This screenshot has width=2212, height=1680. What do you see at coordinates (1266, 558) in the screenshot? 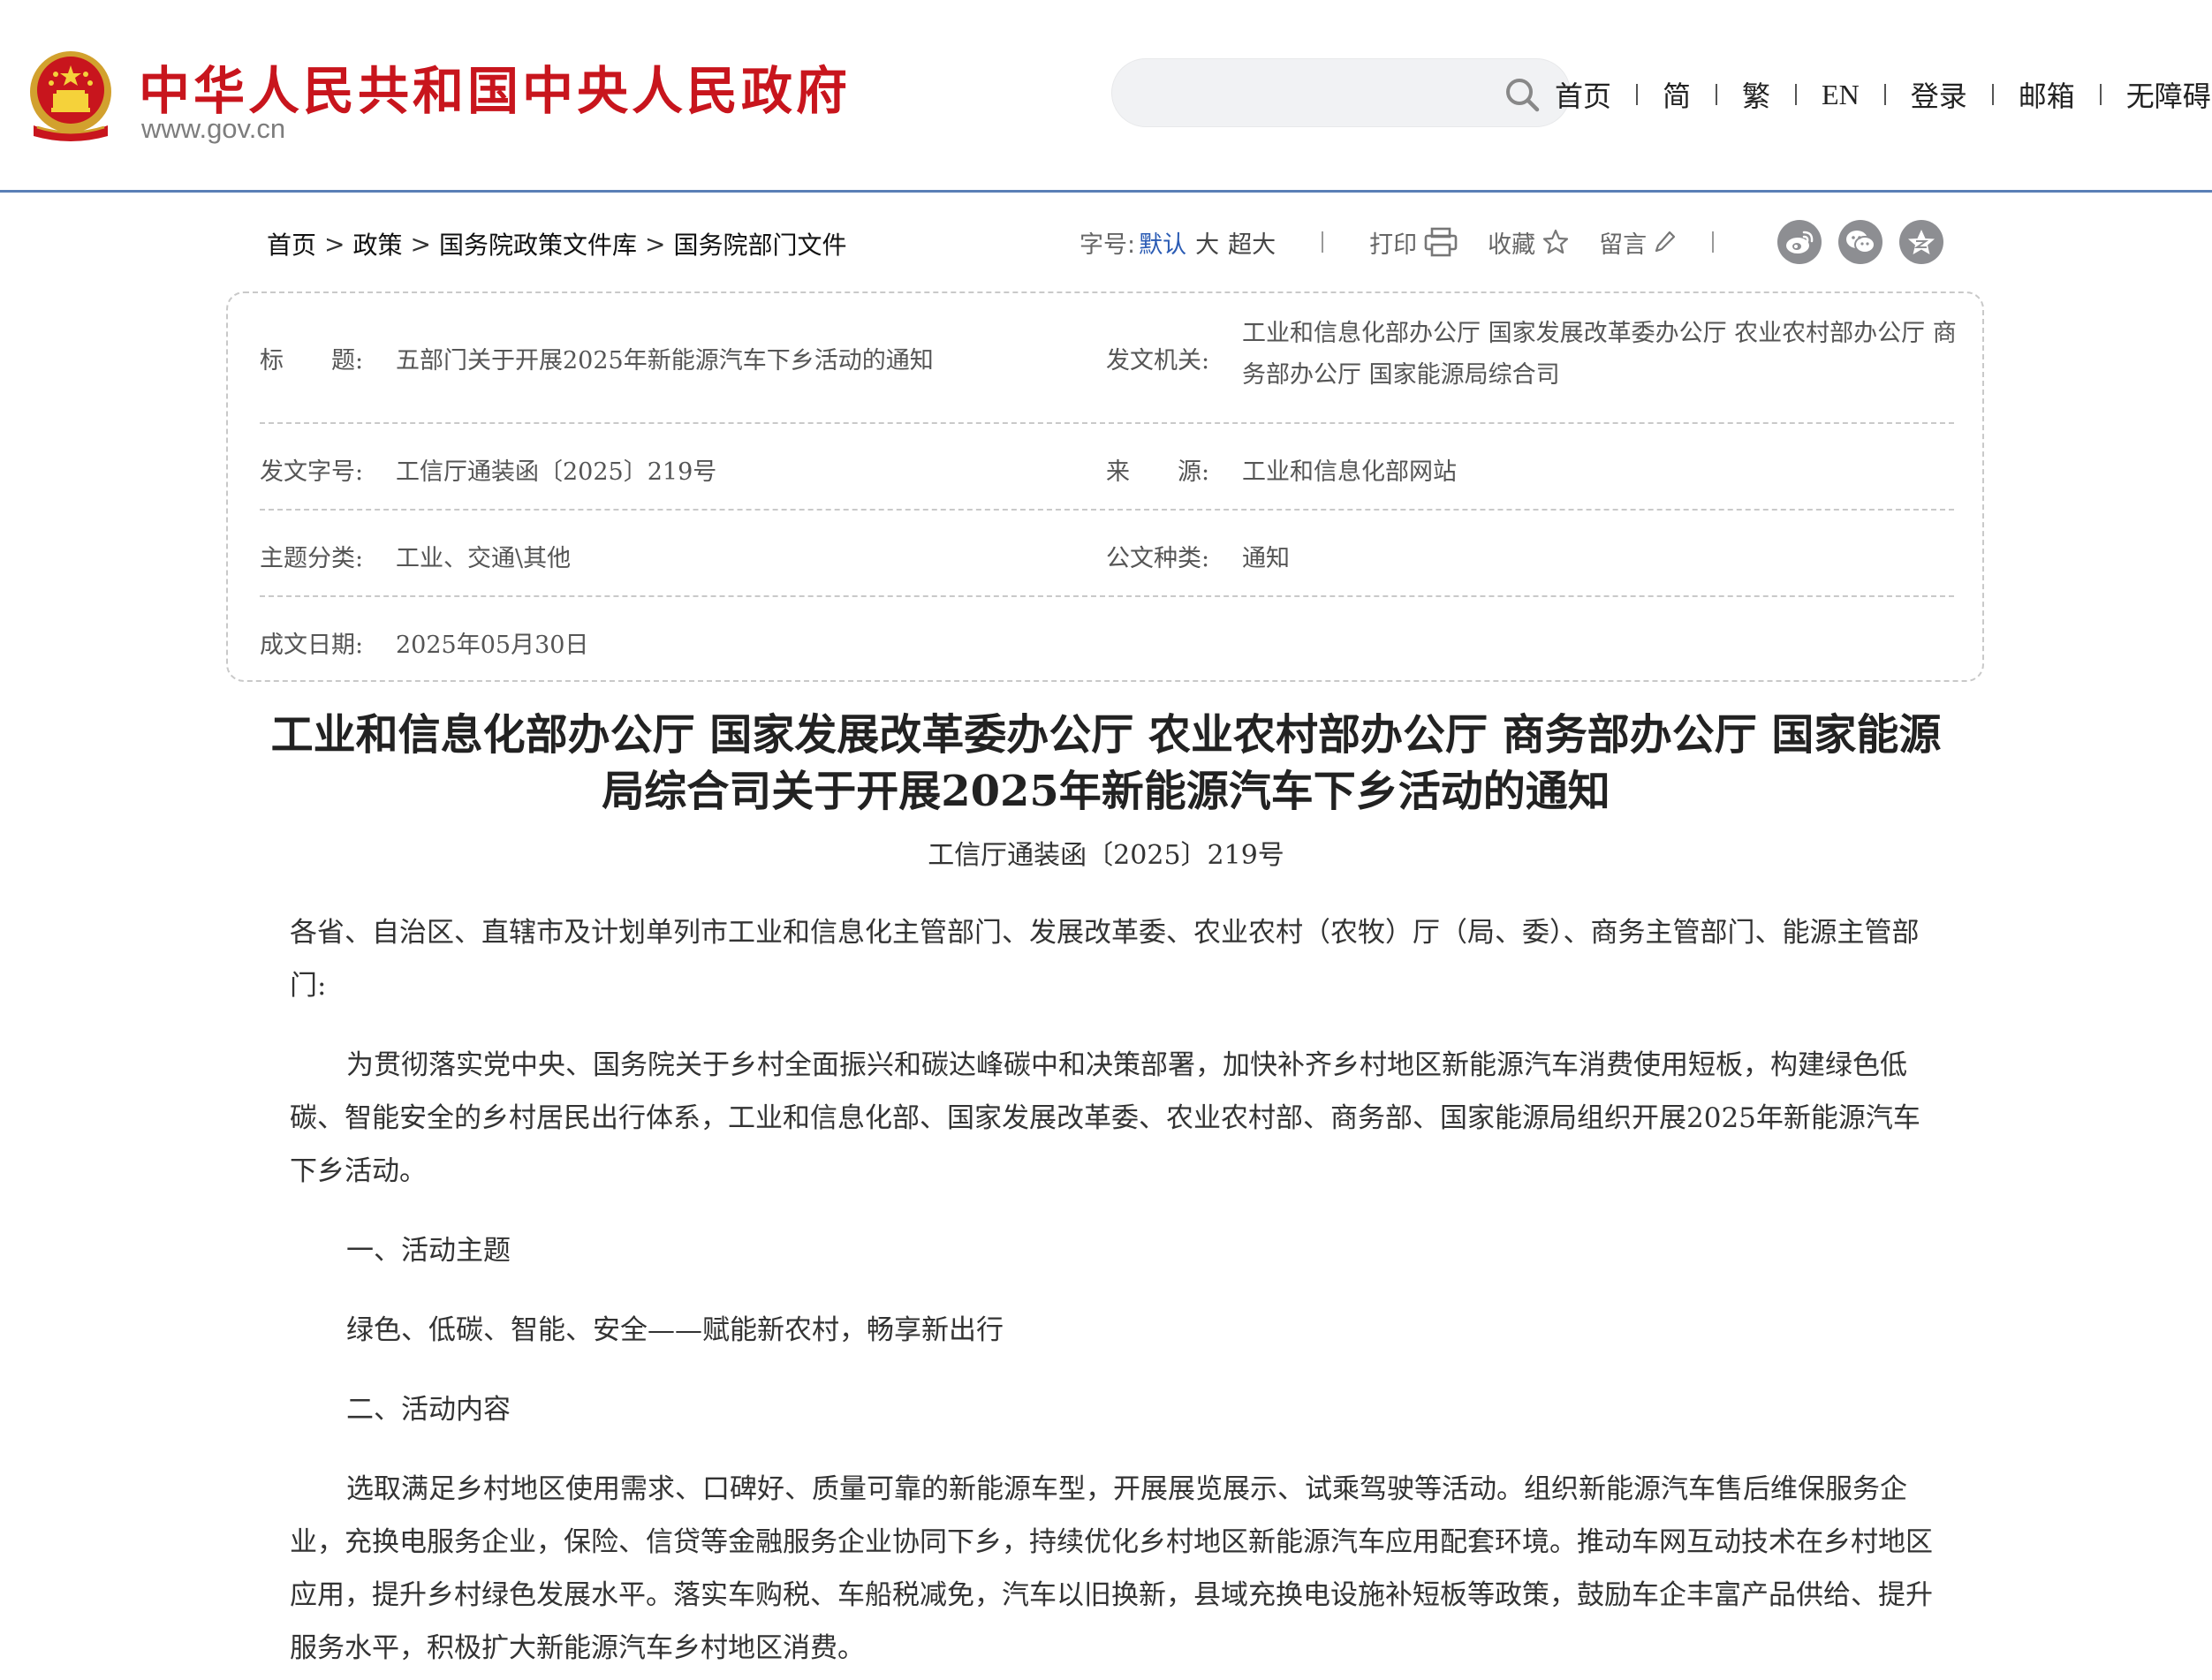
I see `doctype-value: 通知` at bounding box center [1266, 558].